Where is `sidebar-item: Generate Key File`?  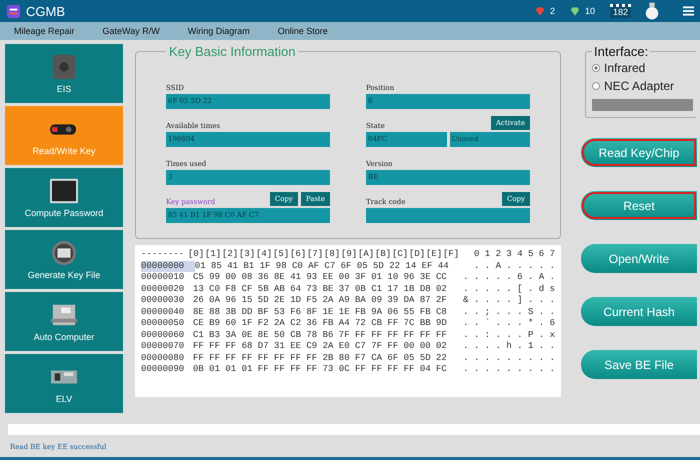 sidebar-item: Generate Key File is located at coordinates (64, 259).